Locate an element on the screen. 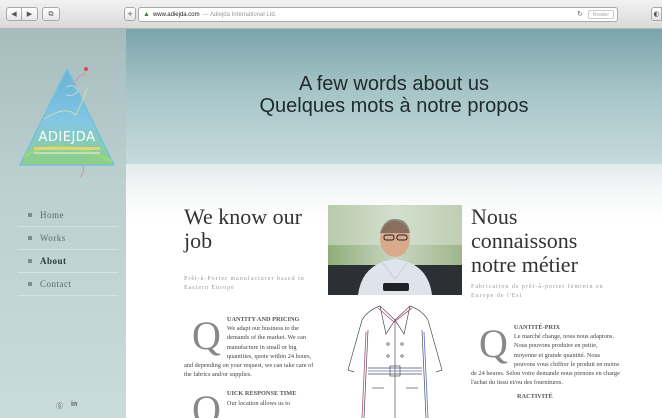 This screenshot has height=418, width=662. founder-photo is located at coordinates (395, 250).